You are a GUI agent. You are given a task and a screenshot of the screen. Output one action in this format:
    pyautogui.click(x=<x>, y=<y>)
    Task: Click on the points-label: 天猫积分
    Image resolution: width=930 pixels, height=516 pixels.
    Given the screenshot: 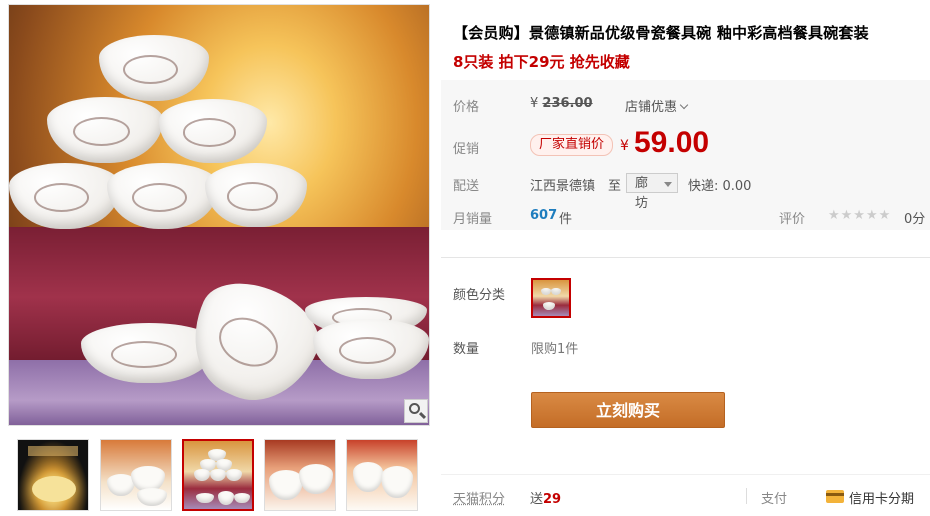 What is the action you would take?
    pyautogui.click(x=479, y=497)
    